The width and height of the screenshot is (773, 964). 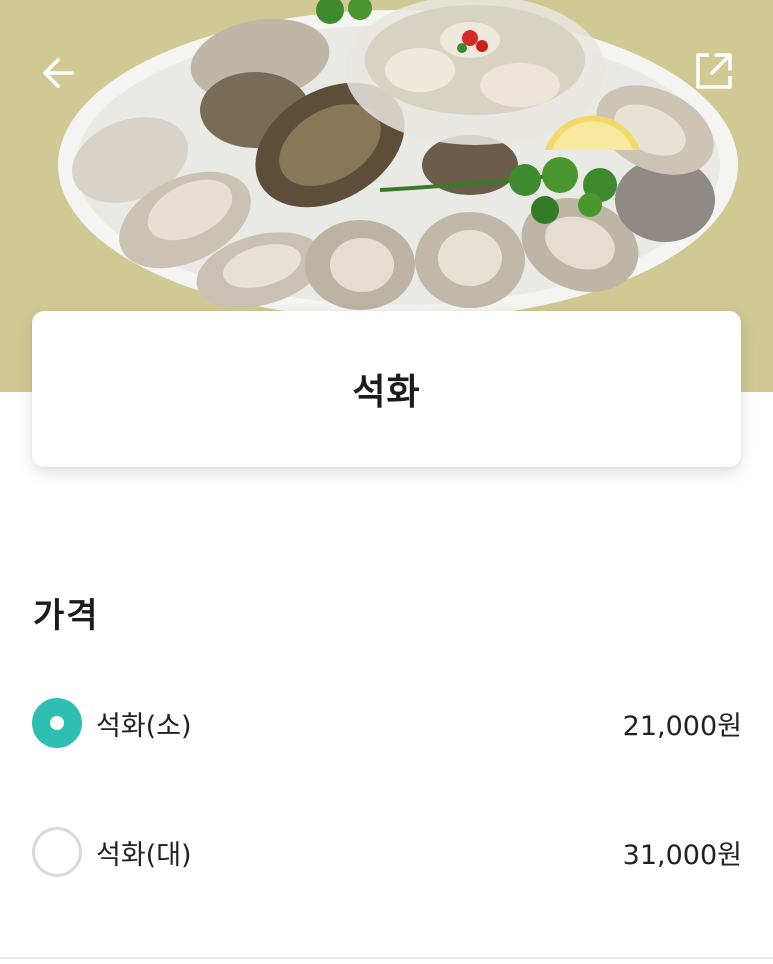 What do you see at coordinates (57, 723) in the screenshot?
I see `radio-checked-icon` at bounding box center [57, 723].